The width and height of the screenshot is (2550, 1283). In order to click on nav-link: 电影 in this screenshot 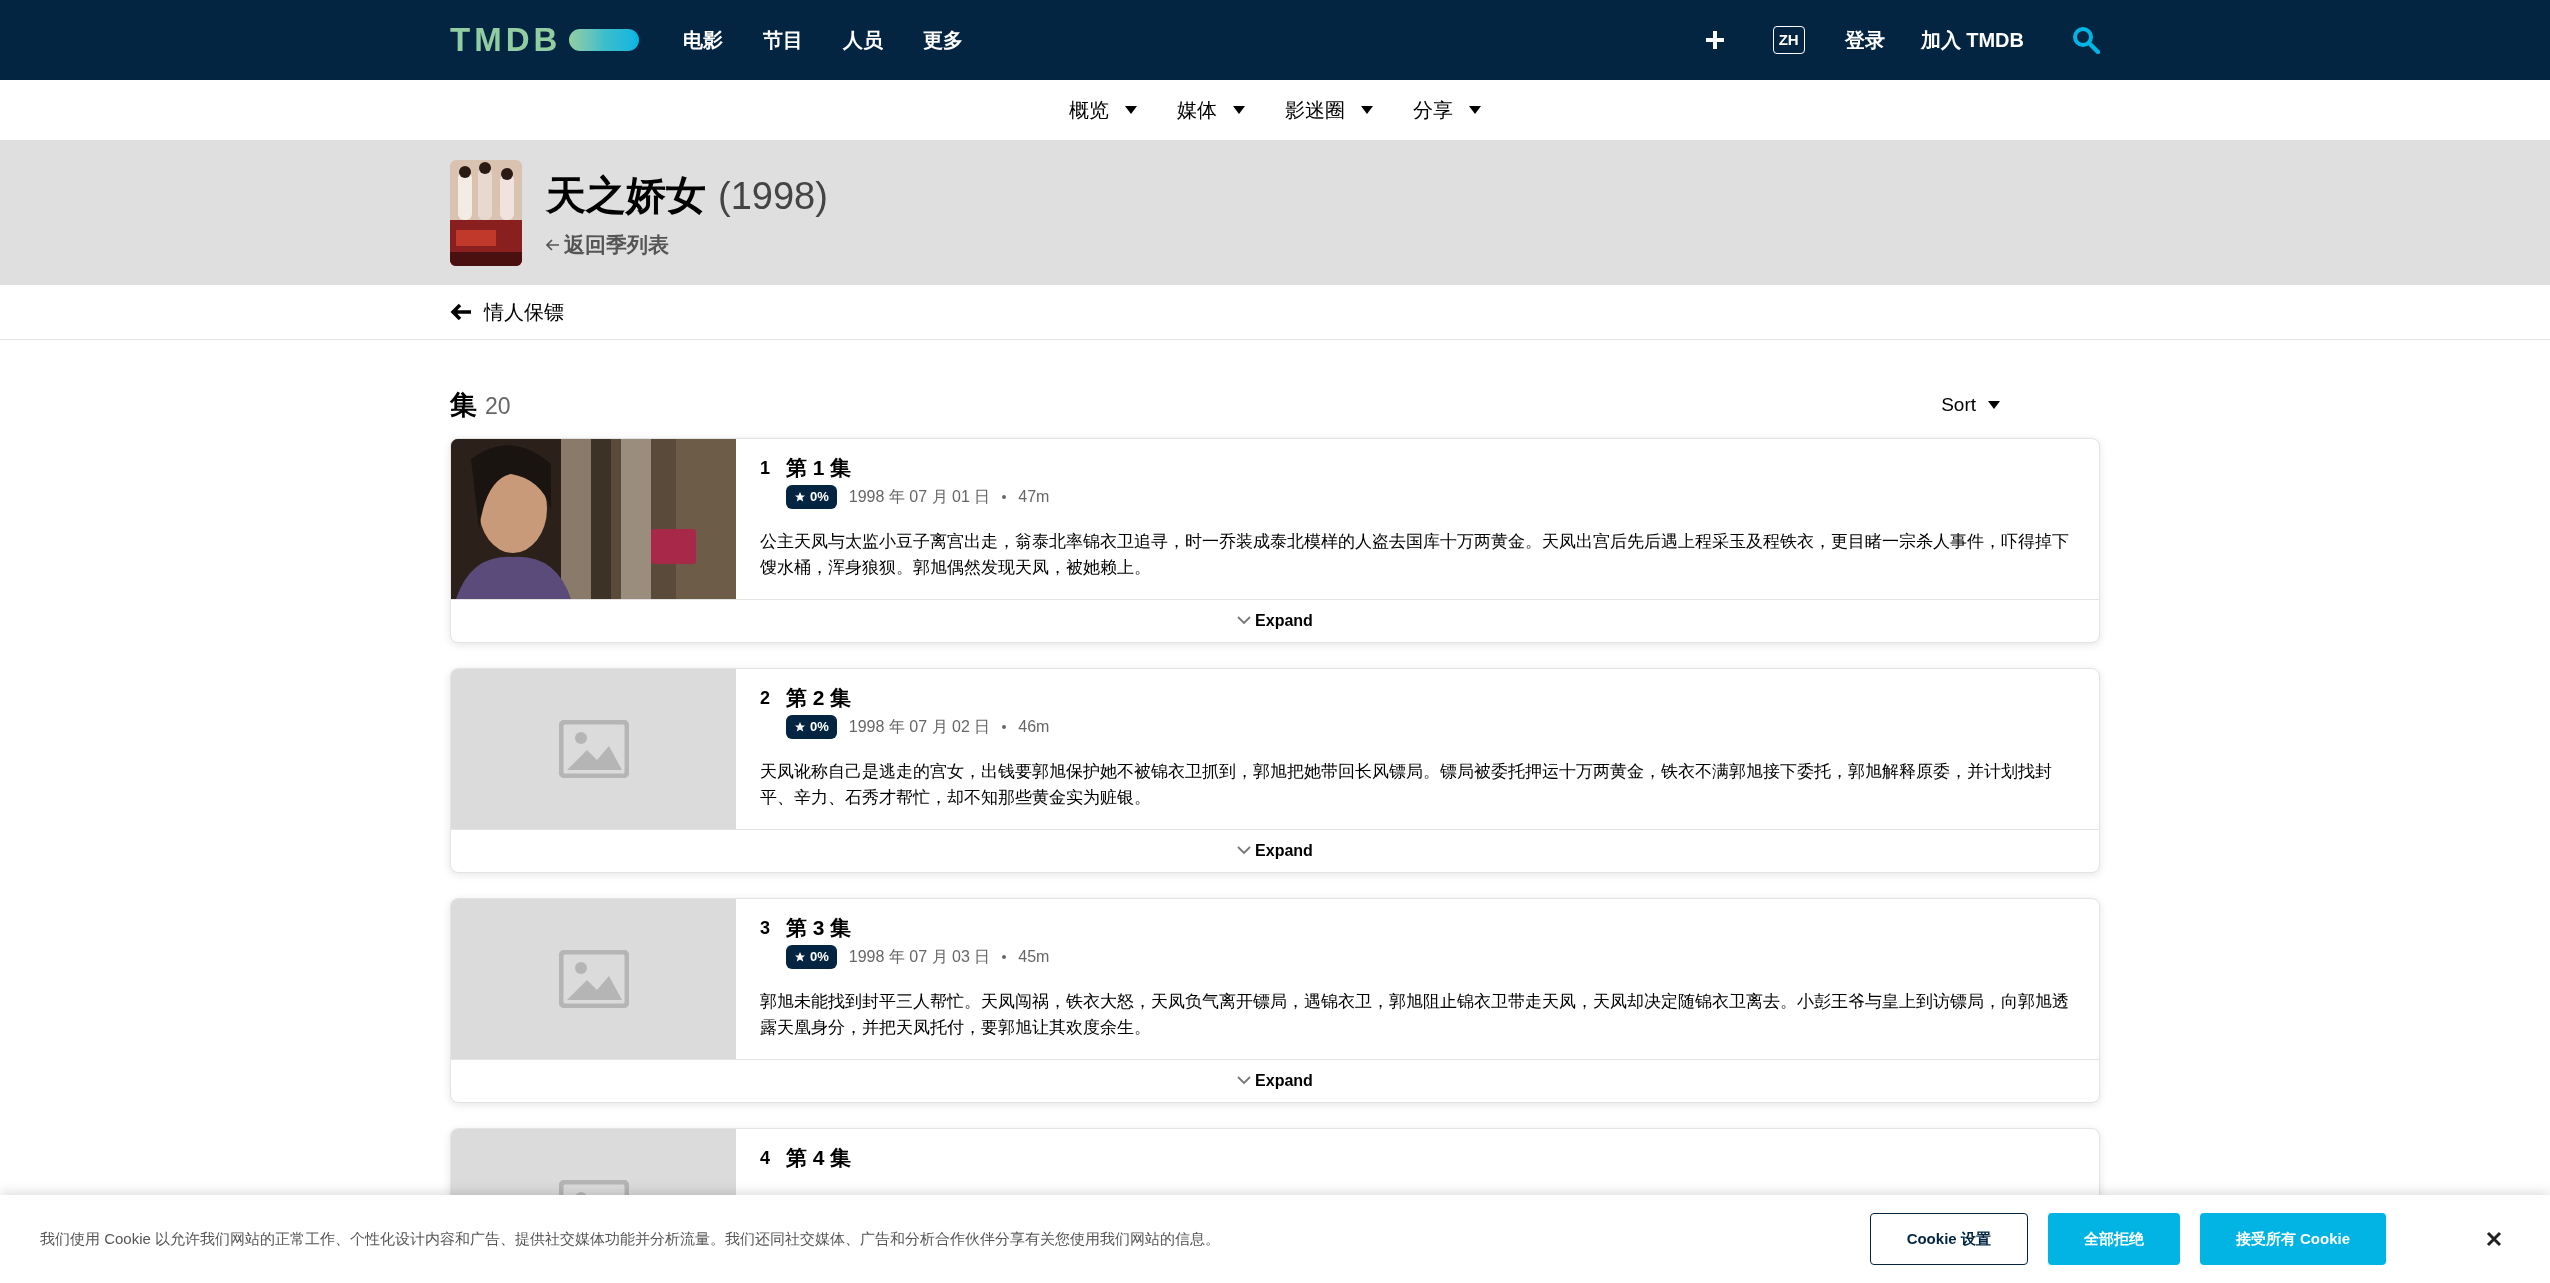, I will do `click(703, 40)`.